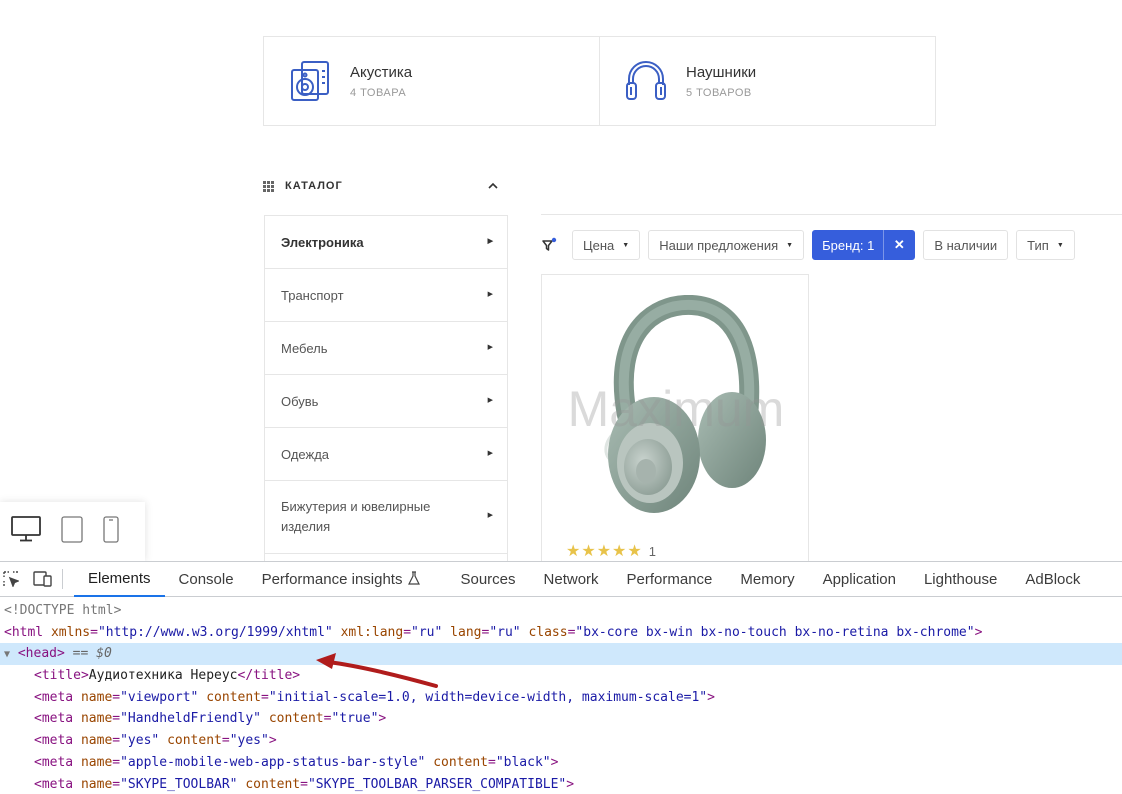 The height and width of the screenshot is (794, 1122). What do you see at coordinates (26, 531) in the screenshot?
I see `desktop-icon` at bounding box center [26, 531].